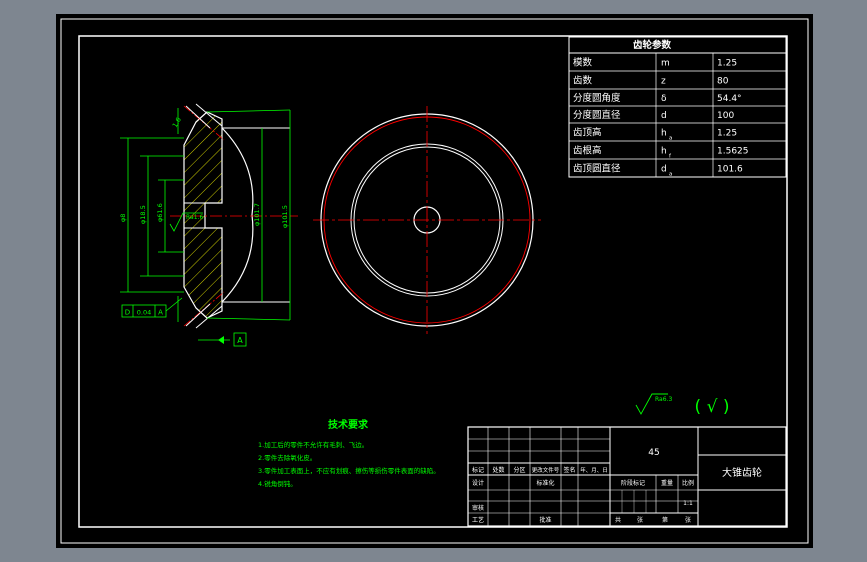 The width and height of the screenshot is (867, 562). What do you see at coordinates (240, 340) in the screenshot?
I see `datum-letter: A` at bounding box center [240, 340].